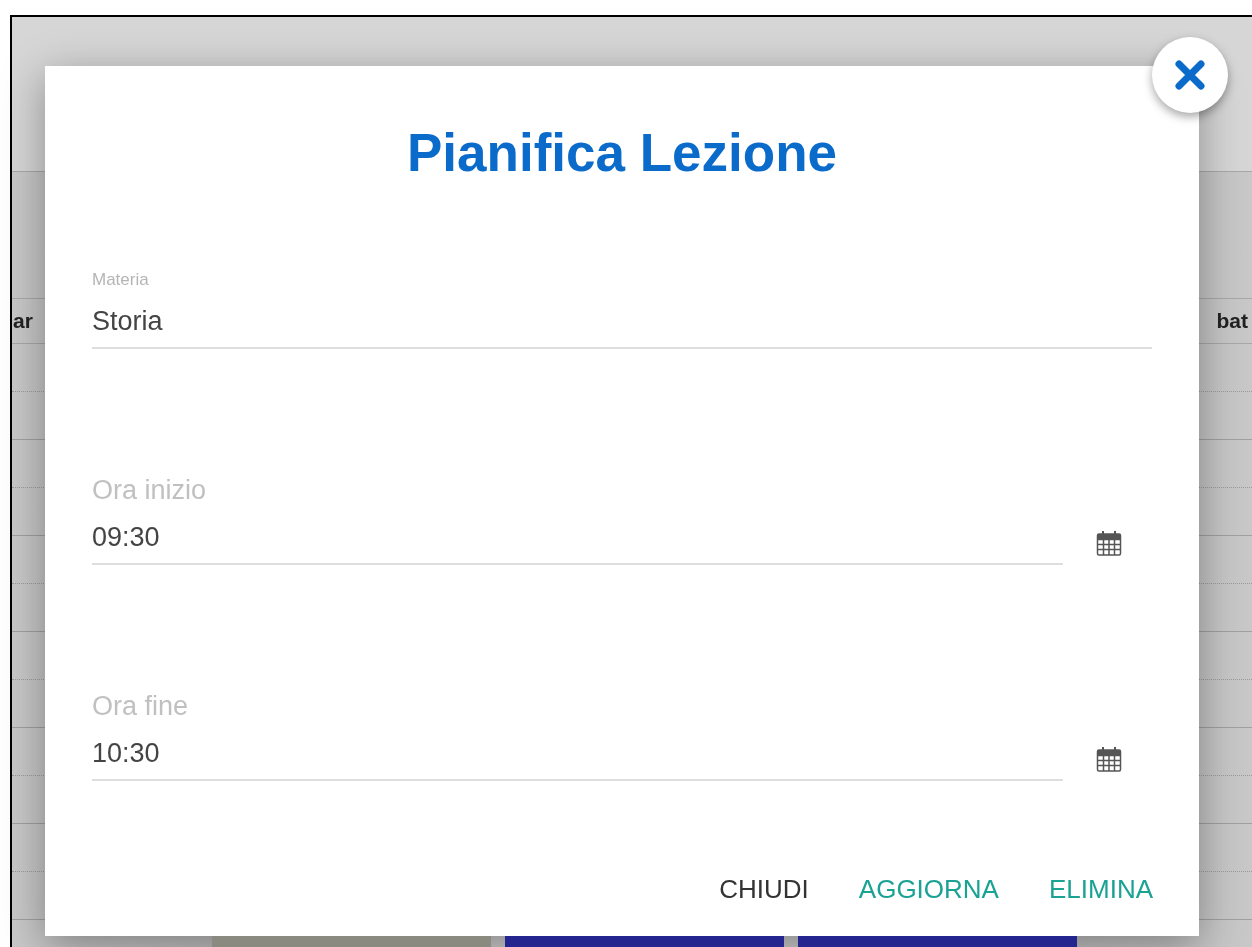  Describe the element at coordinates (622, 153) in the screenshot. I see `dialog-title: Pianifica Lezione` at that location.